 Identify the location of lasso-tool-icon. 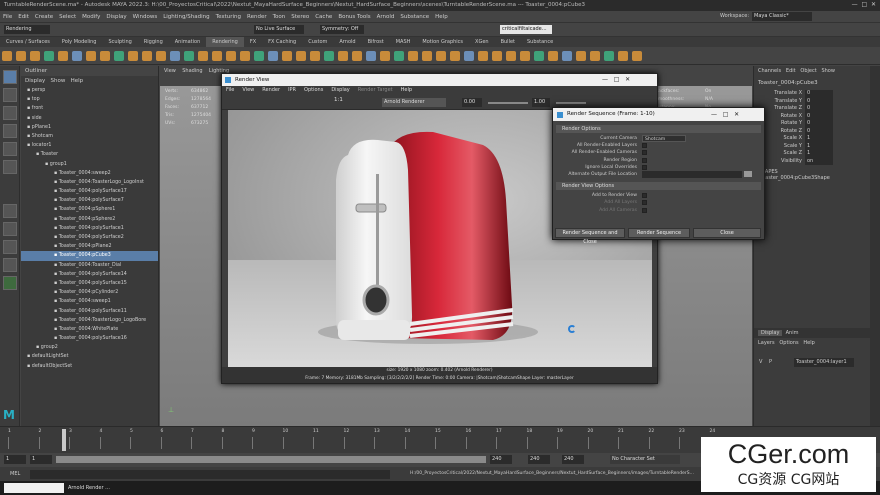
(10, 95).